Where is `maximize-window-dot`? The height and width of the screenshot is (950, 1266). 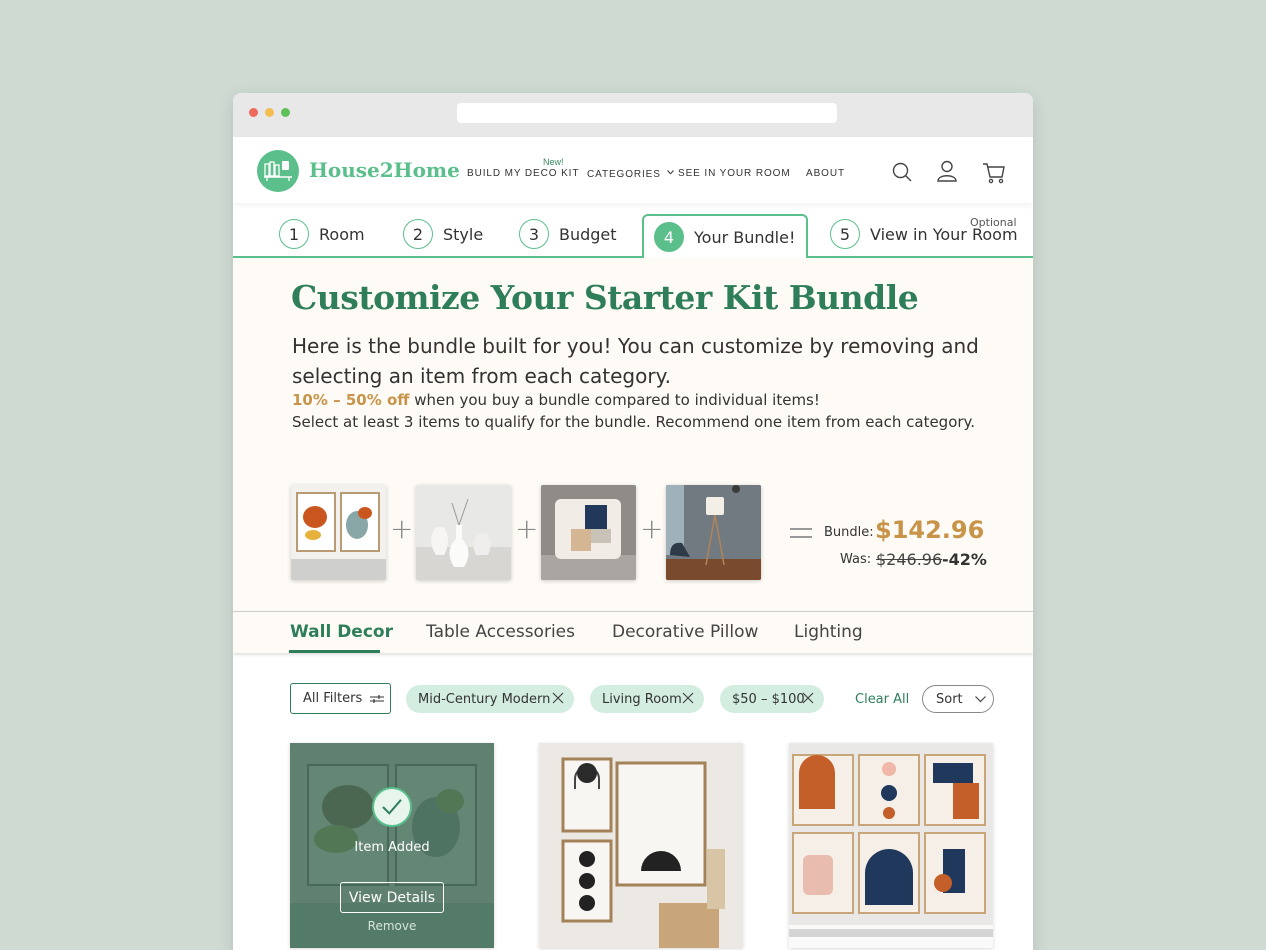
maximize-window-dot is located at coordinates (285, 112).